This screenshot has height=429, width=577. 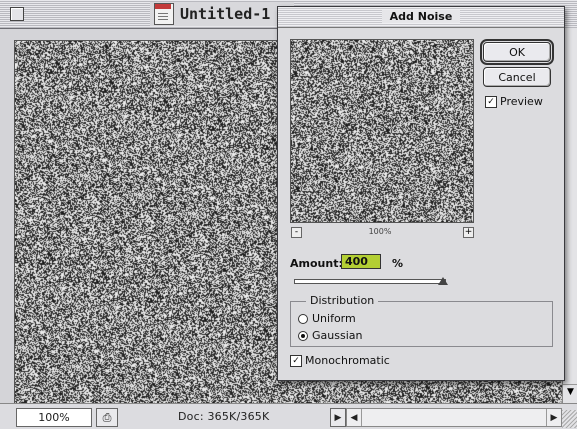 I want to click on dialog-titlebar: Add Noise, so click(x=421, y=17).